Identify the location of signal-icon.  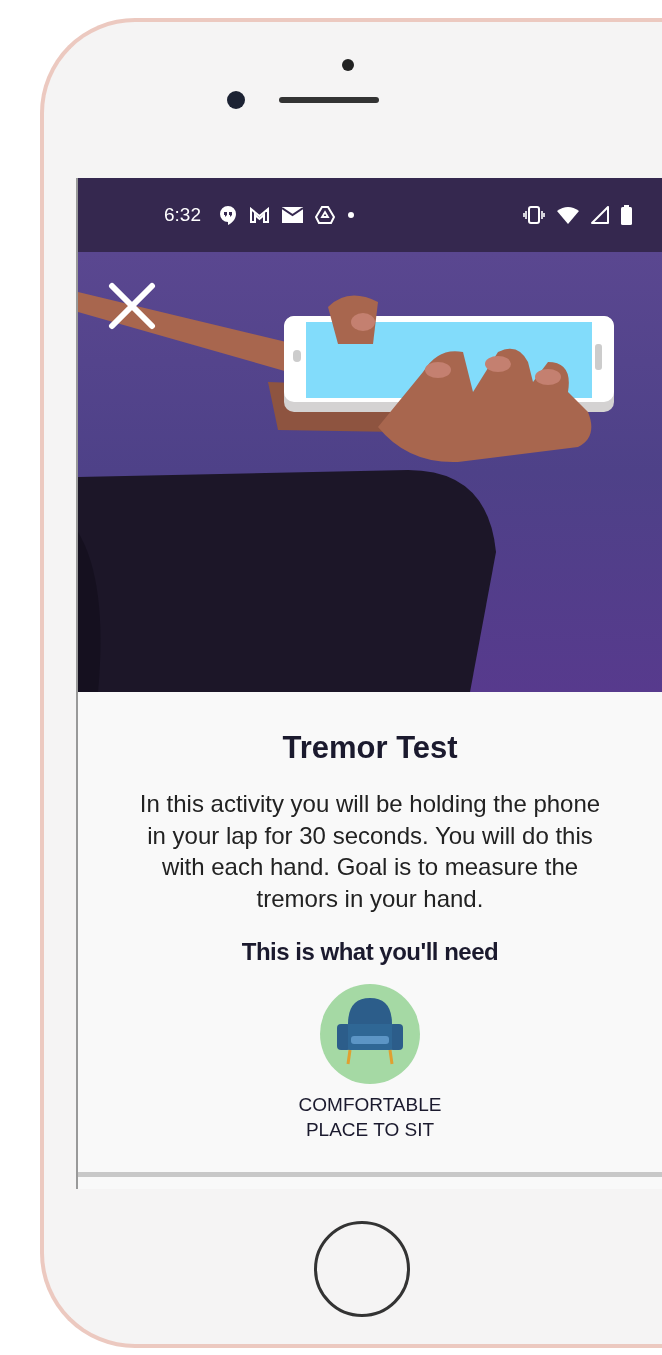
(600, 215).